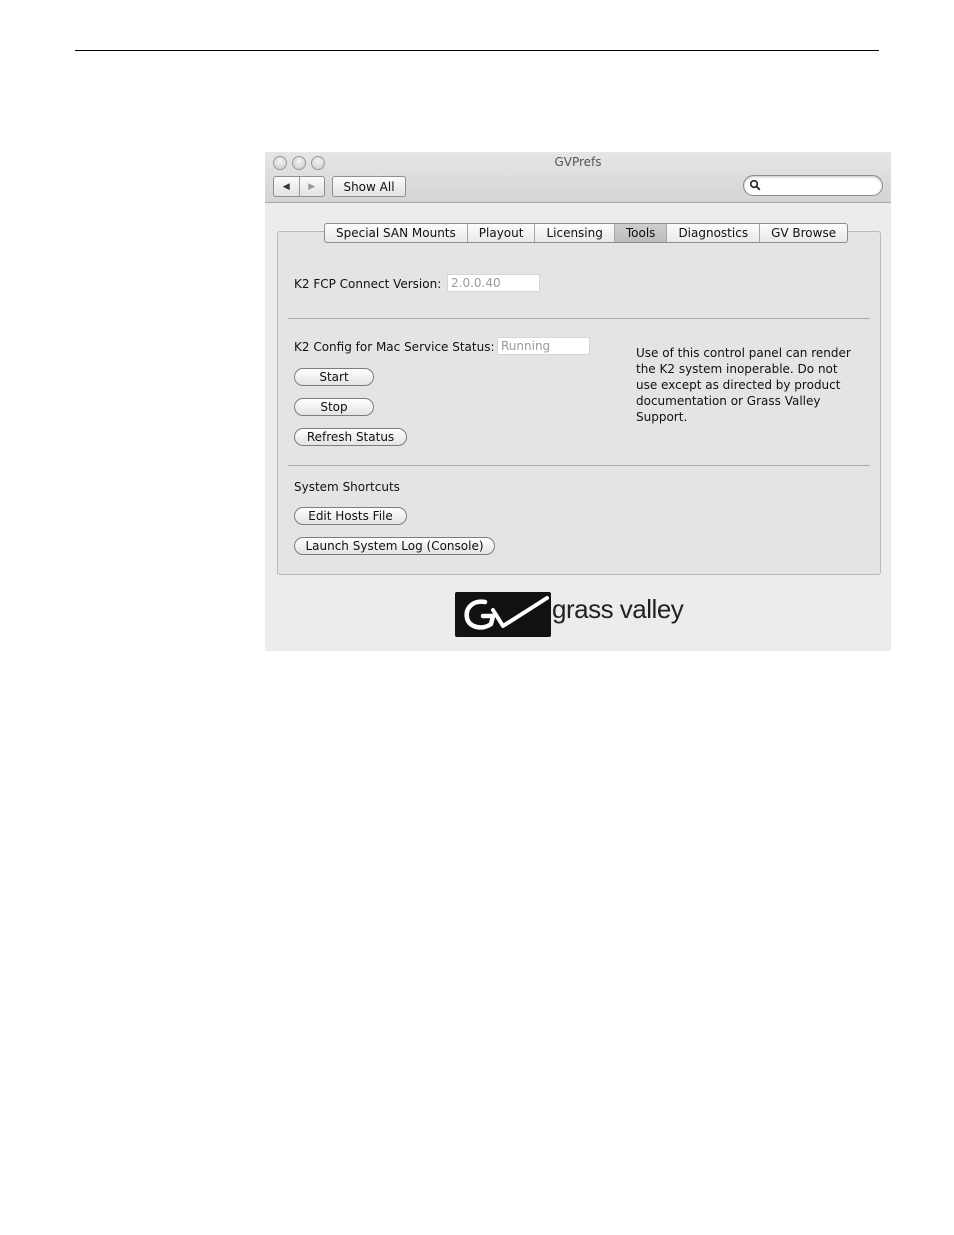 This screenshot has height=1235, width=954. What do you see at coordinates (368, 284) in the screenshot?
I see `fcp-version-label: K2 FCP Connect Version:` at bounding box center [368, 284].